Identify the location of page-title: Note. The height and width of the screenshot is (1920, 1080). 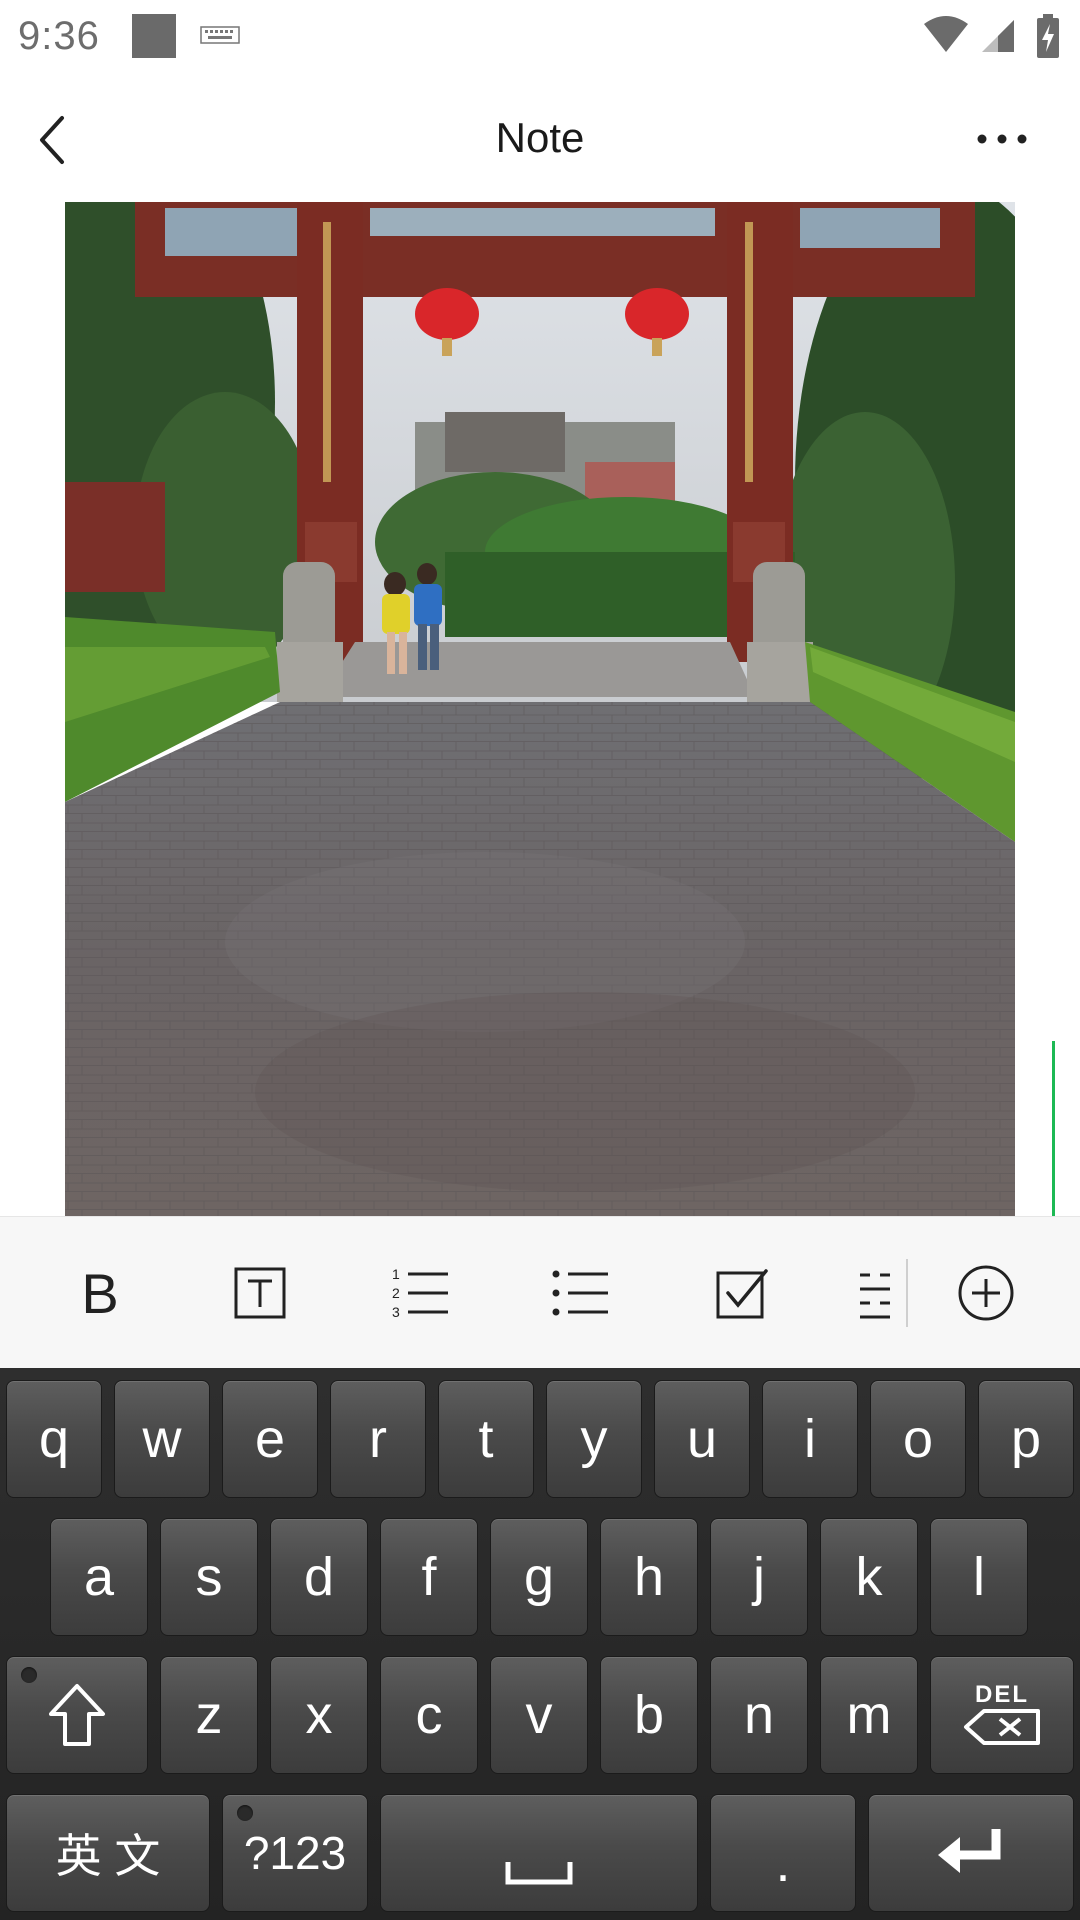
(540, 137).